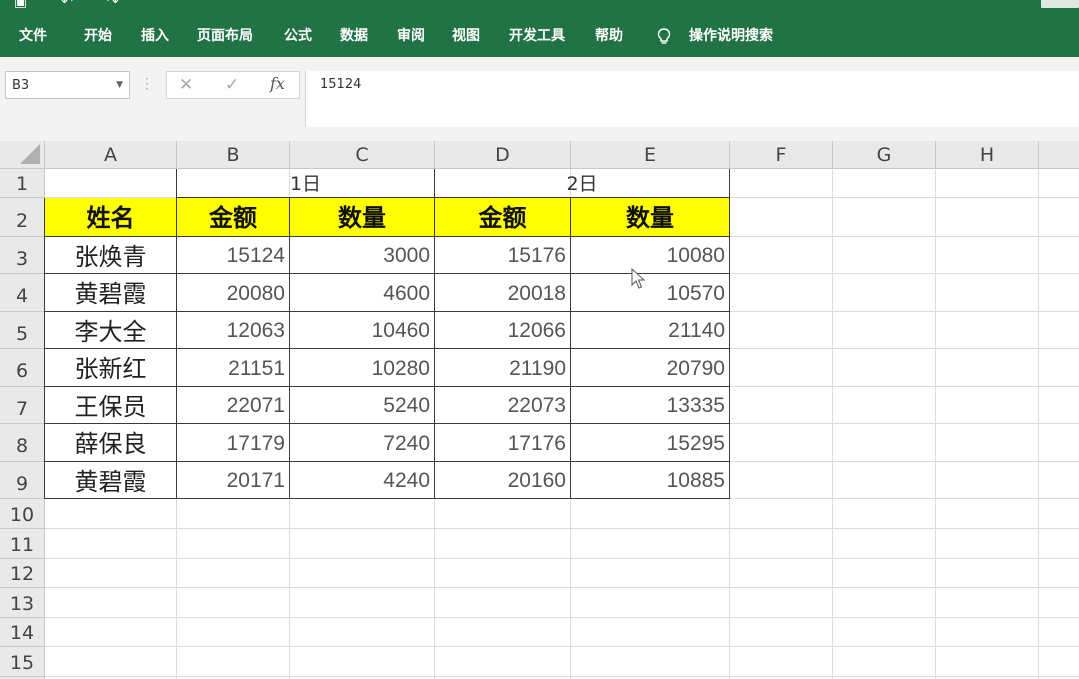 The width and height of the screenshot is (1079, 679). Describe the element at coordinates (884, 155) in the screenshot. I see `column-header-g: G` at that location.